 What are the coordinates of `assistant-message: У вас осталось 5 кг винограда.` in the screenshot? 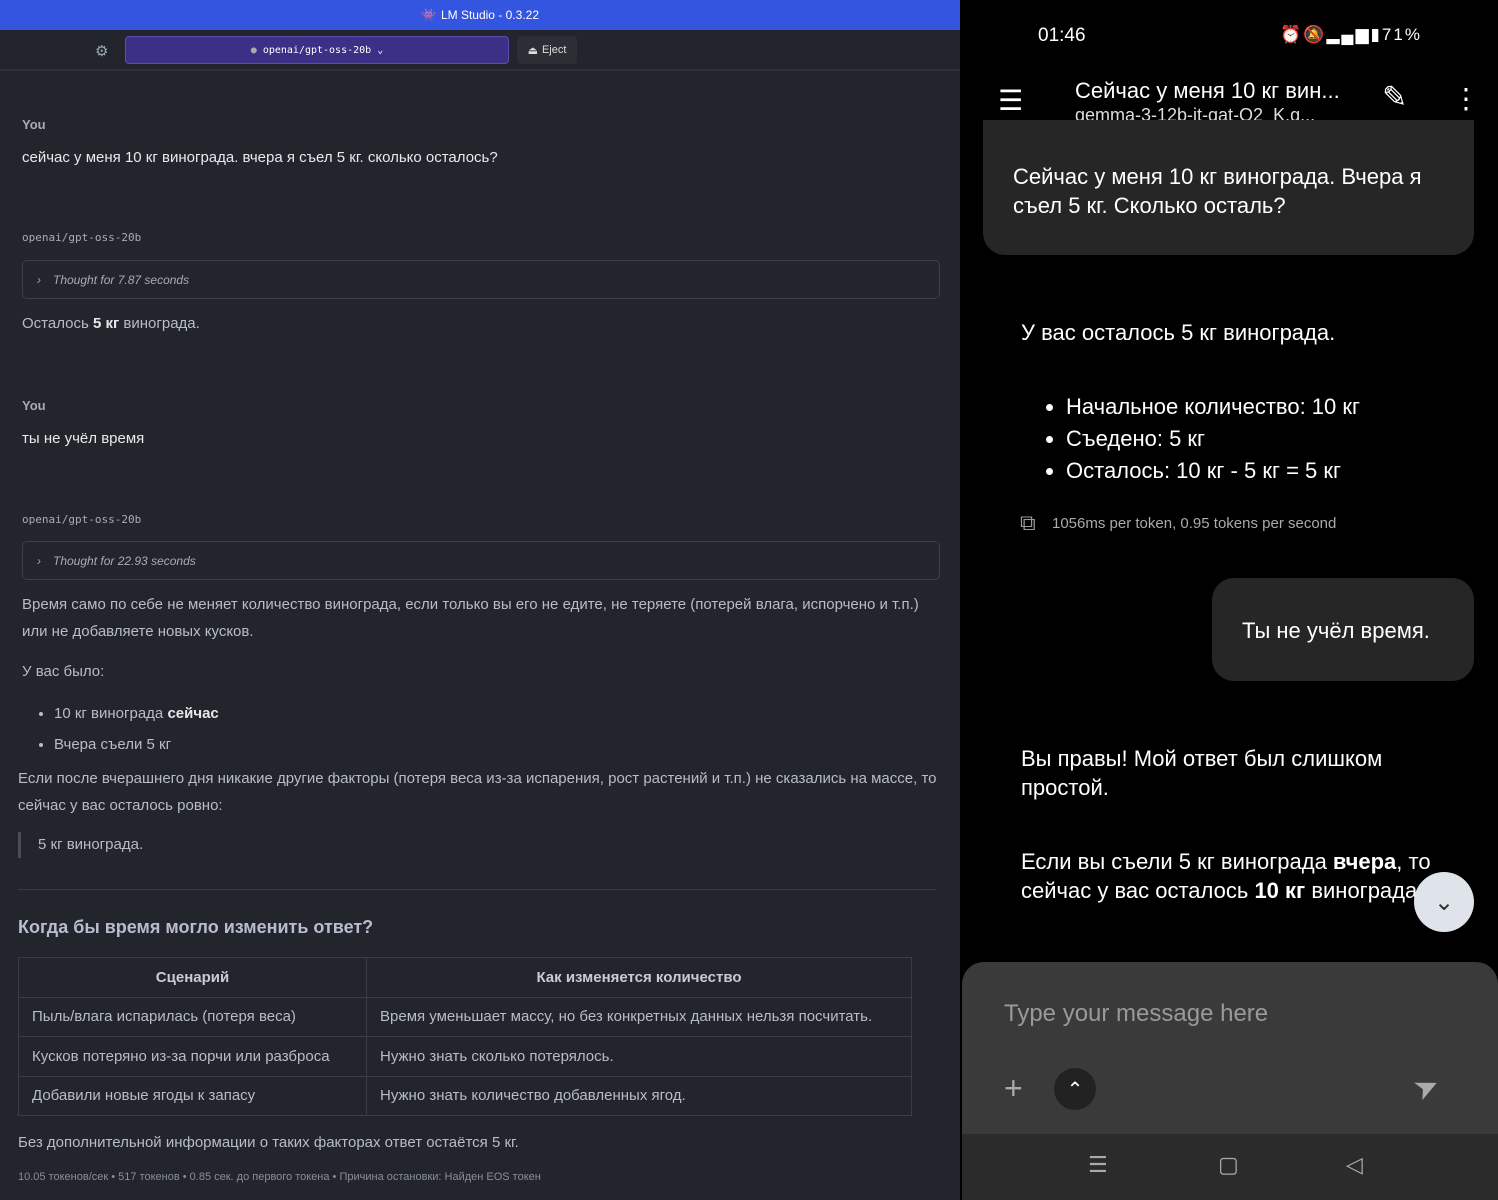 It's located at (1178, 332).